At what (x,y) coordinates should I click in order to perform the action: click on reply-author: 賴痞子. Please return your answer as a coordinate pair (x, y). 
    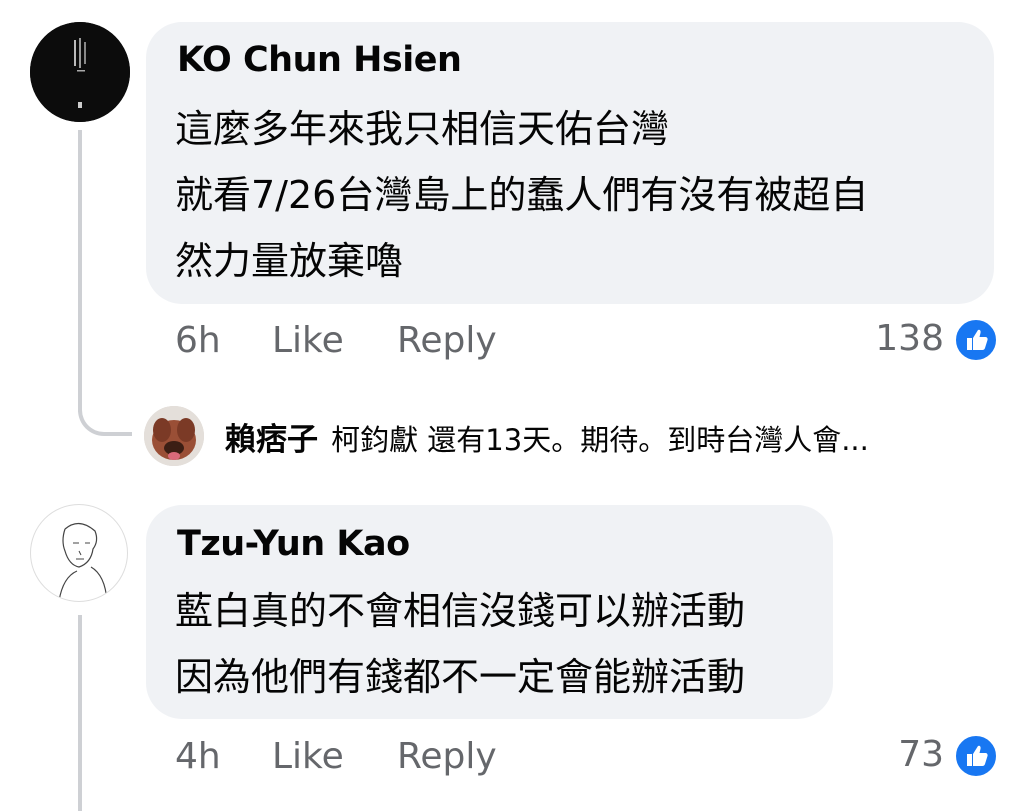
    Looking at the image, I should click on (271, 440).